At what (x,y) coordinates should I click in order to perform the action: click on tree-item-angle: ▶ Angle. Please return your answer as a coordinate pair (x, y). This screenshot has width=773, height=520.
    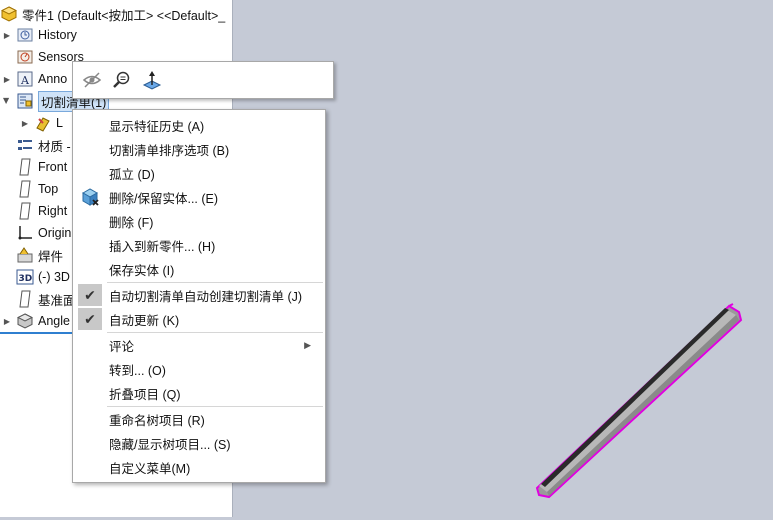
    Looking at the image, I should click on (35, 321).